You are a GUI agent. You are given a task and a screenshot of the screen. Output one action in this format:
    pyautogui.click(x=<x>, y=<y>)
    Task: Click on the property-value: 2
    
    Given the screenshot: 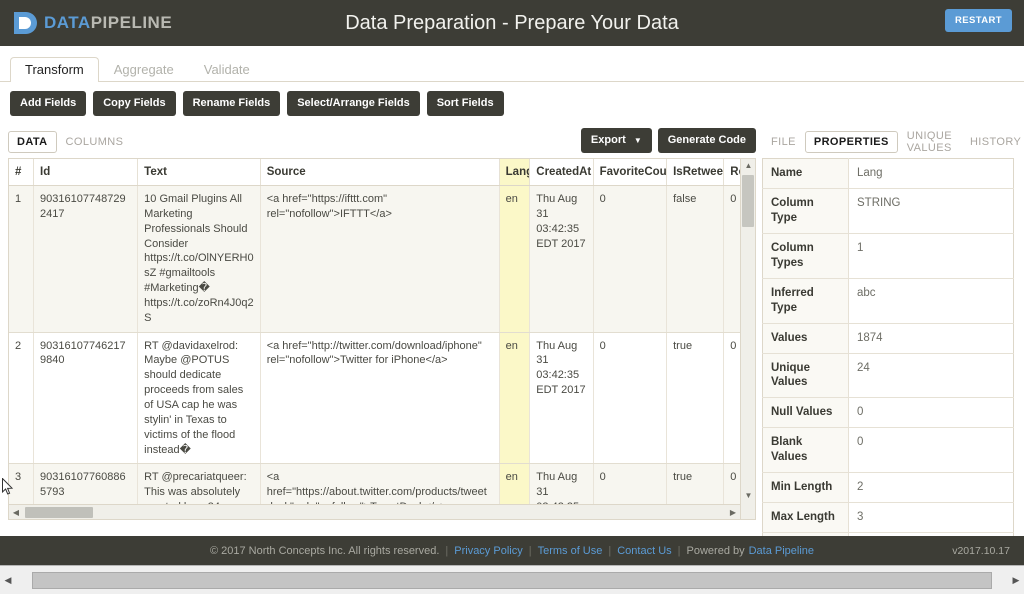 What is the action you would take?
    pyautogui.click(x=931, y=488)
    